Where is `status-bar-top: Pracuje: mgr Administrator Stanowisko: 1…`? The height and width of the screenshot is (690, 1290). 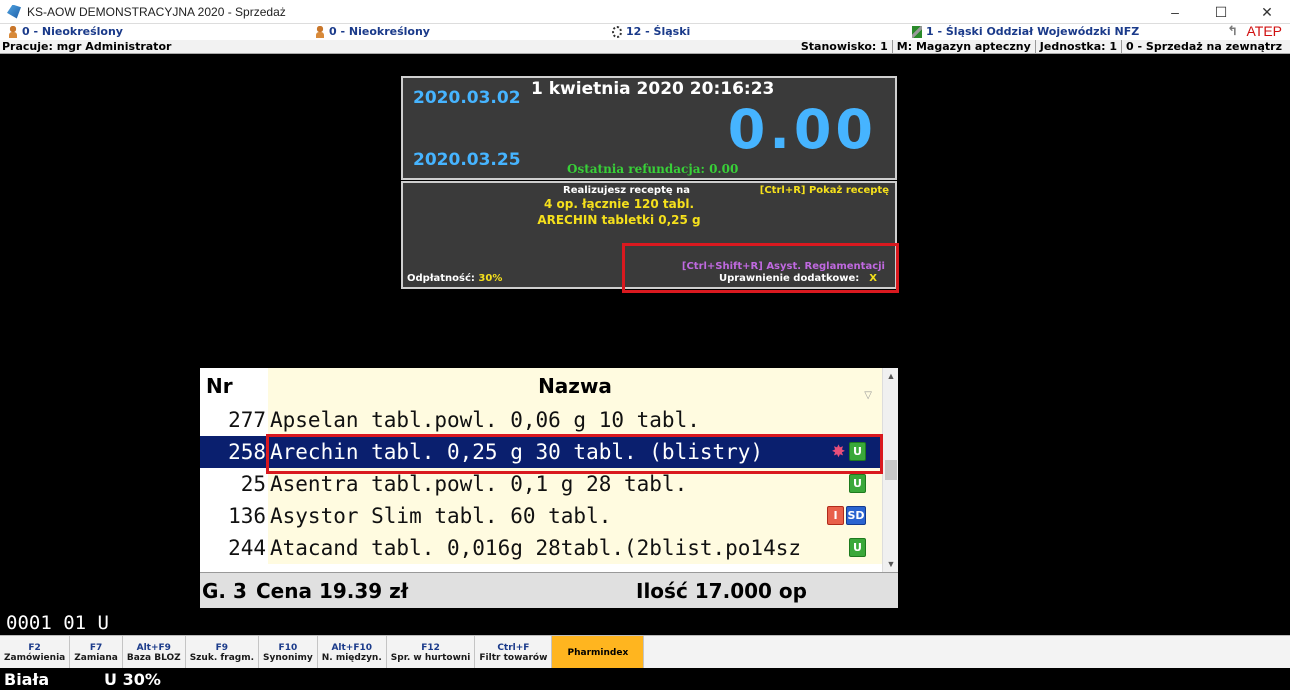
status-bar-top: Pracuje: mgr Administrator Stanowisko: 1… is located at coordinates (645, 47).